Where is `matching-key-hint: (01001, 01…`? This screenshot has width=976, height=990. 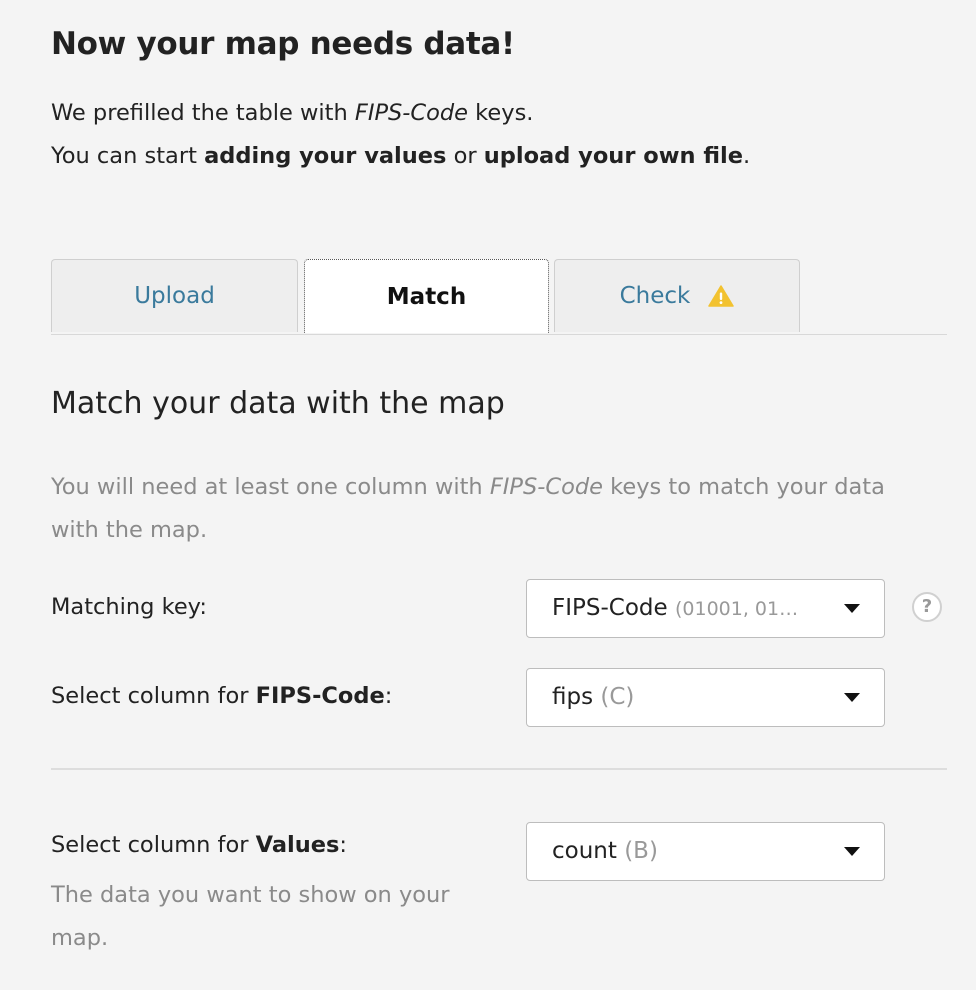
matching-key-hint: (01001, 01… is located at coordinates (736, 609).